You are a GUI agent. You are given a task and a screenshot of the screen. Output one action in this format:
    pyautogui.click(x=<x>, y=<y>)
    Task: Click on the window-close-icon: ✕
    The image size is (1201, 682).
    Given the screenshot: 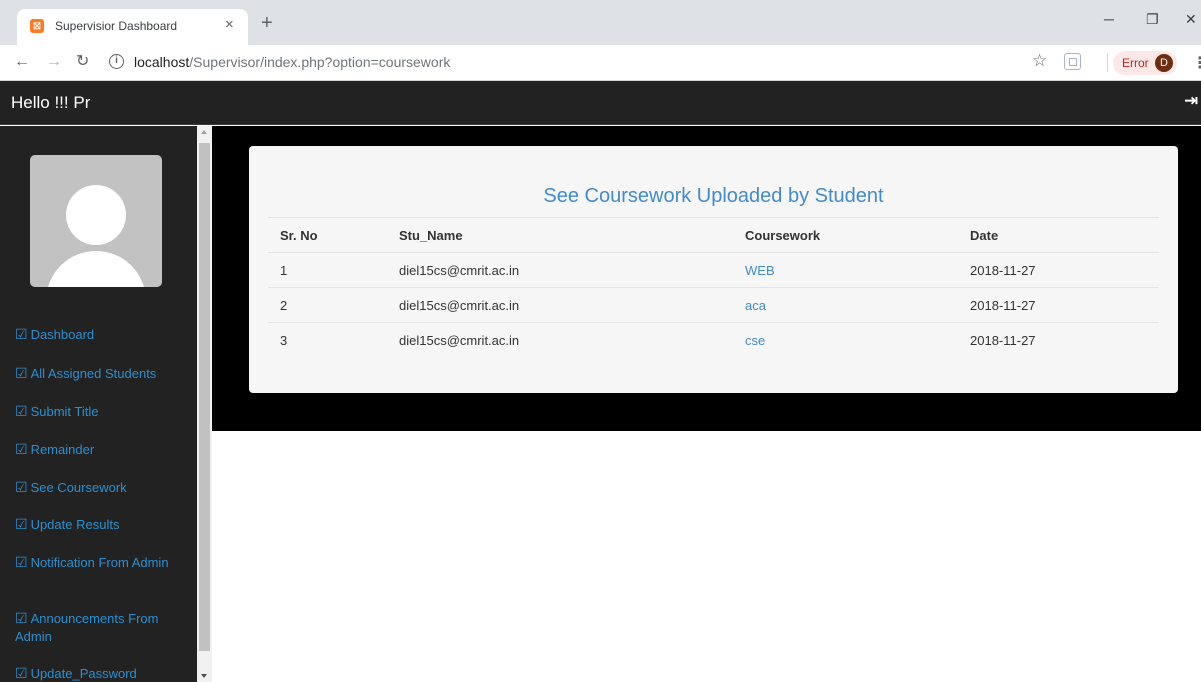 What is the action you would take?
    pyautogui.click(x=1191, y=19)
    